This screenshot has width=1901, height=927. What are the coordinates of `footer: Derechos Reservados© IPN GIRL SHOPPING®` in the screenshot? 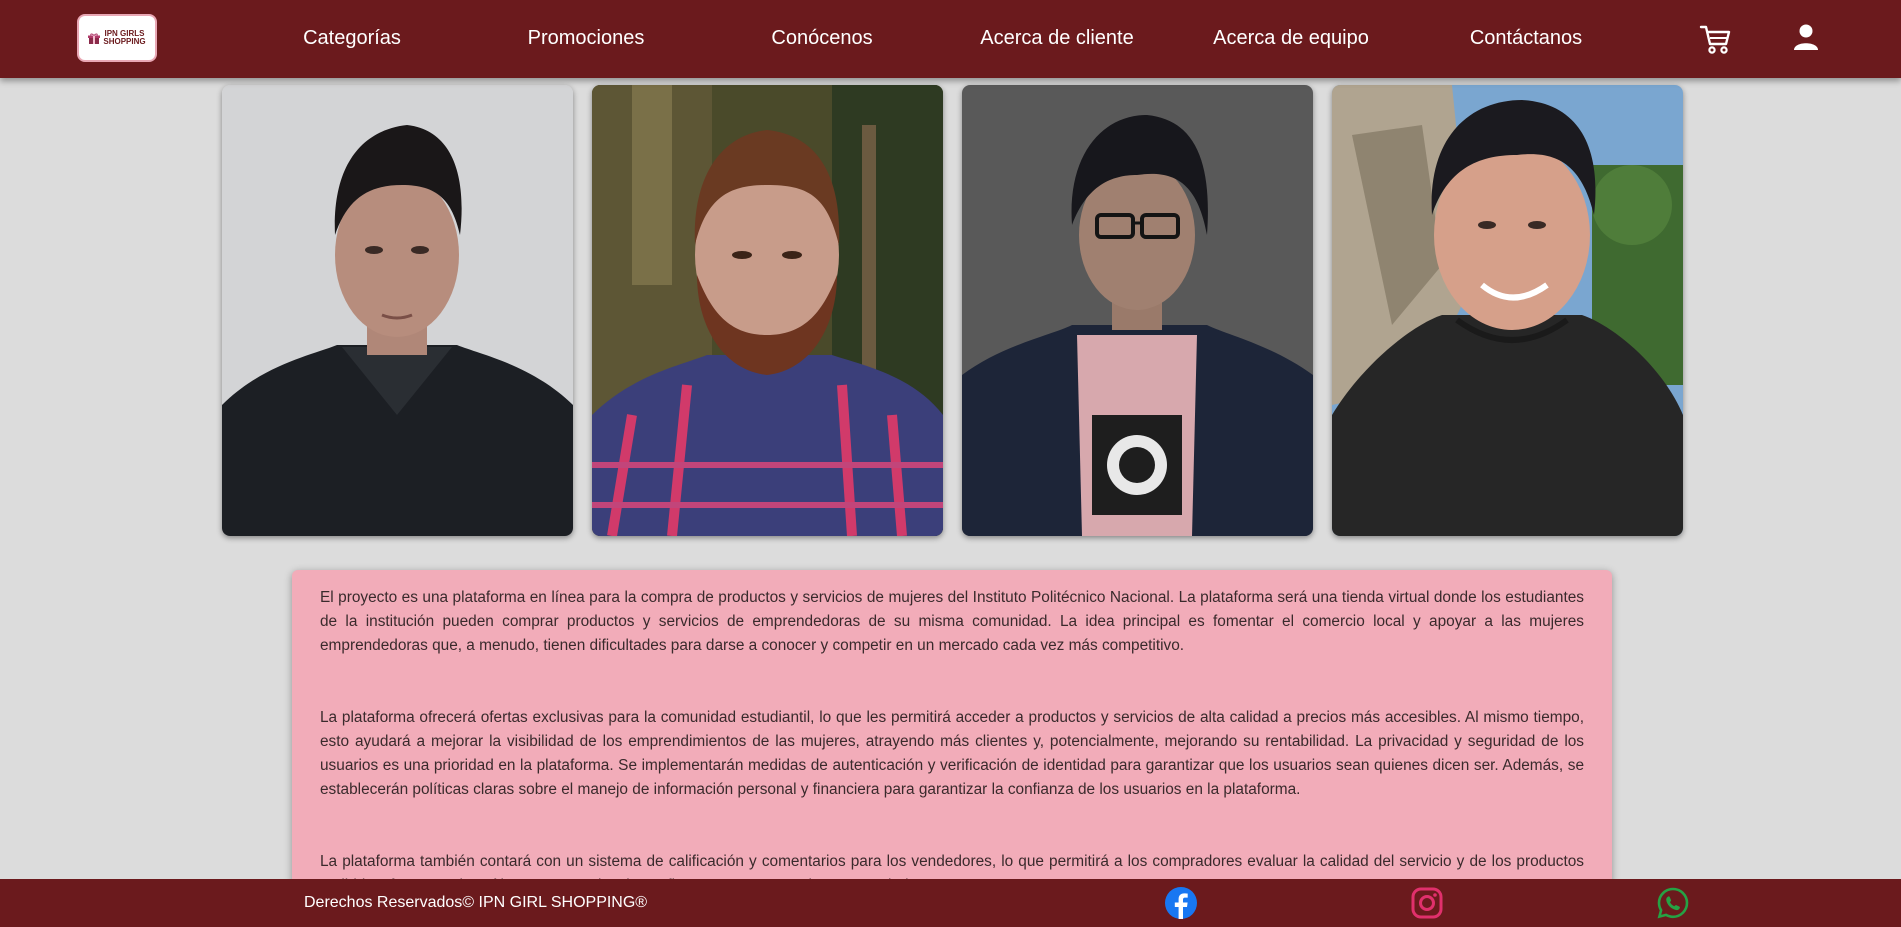 It's located at (950, 903).